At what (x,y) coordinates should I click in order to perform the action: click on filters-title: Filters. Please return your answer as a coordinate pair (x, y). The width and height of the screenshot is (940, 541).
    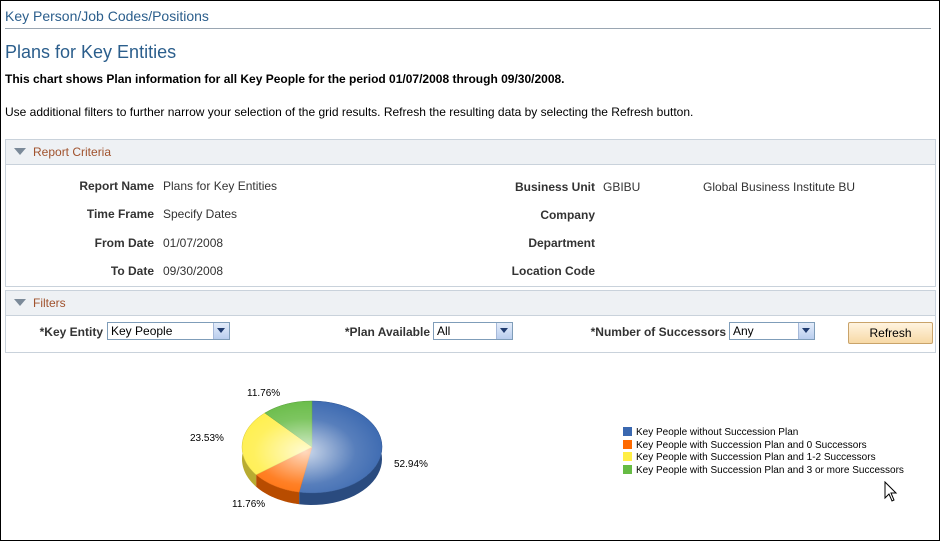
    Looking at the image, I should click on (49, 303).